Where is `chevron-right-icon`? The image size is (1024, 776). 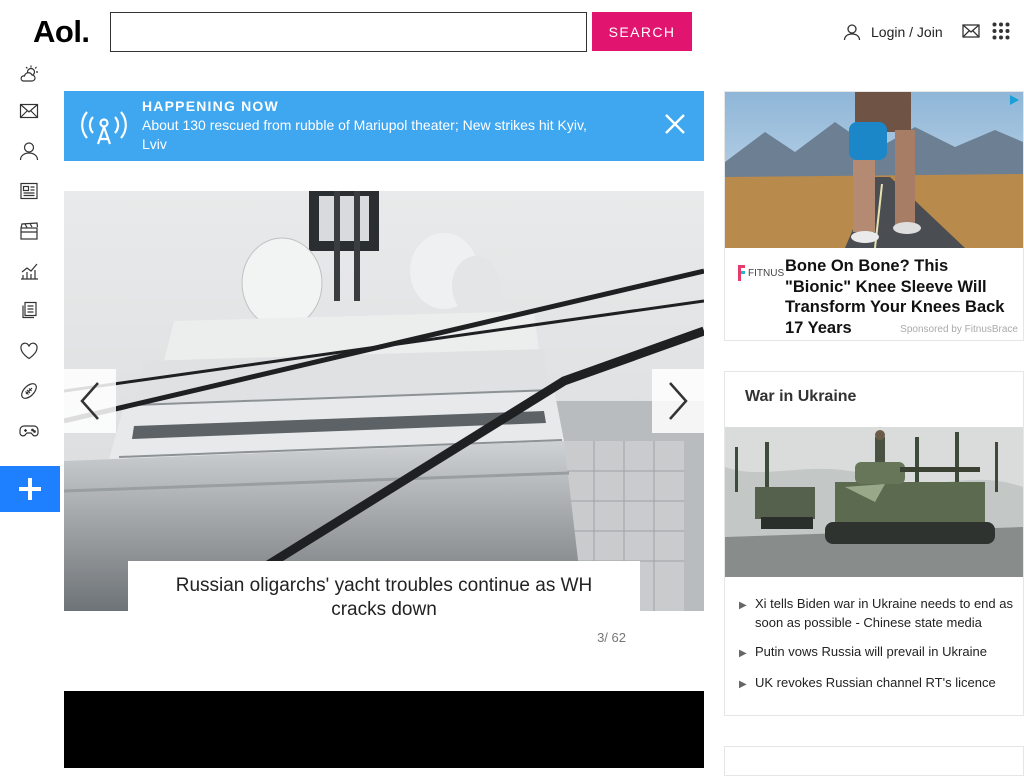
chevron-right-icon is located at coordinates (678, 401).